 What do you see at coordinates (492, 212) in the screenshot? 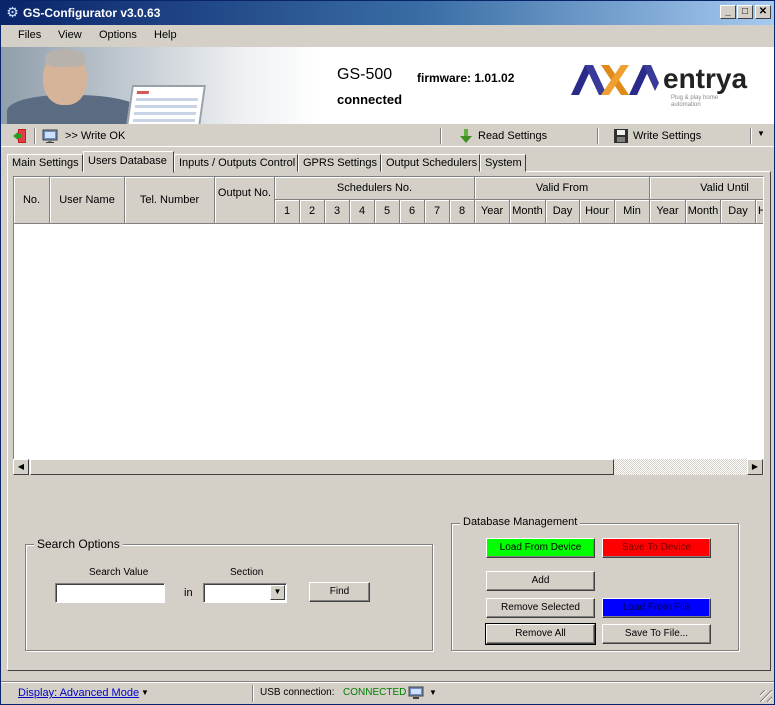
I see `column-header-from-year: Year` at bounding box center [492, 212].